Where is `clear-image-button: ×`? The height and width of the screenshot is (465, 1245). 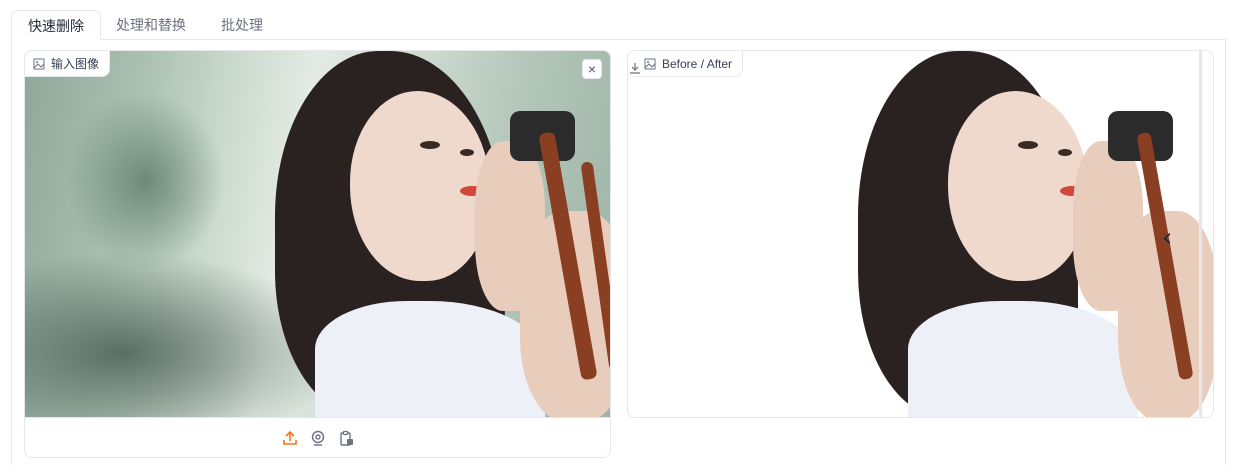 clear-image-button: × is located at coordinates (592, 69).